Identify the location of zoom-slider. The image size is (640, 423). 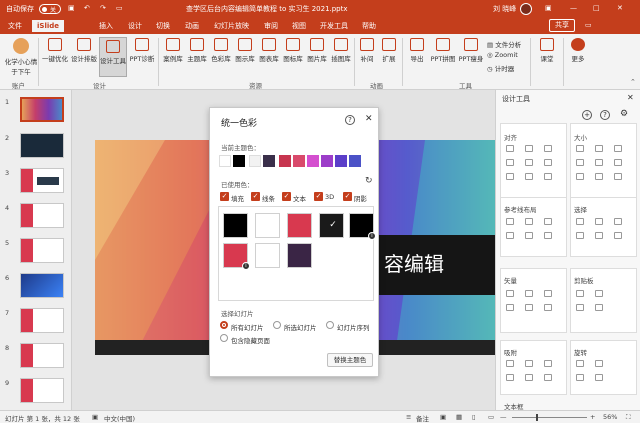
(549, 417).